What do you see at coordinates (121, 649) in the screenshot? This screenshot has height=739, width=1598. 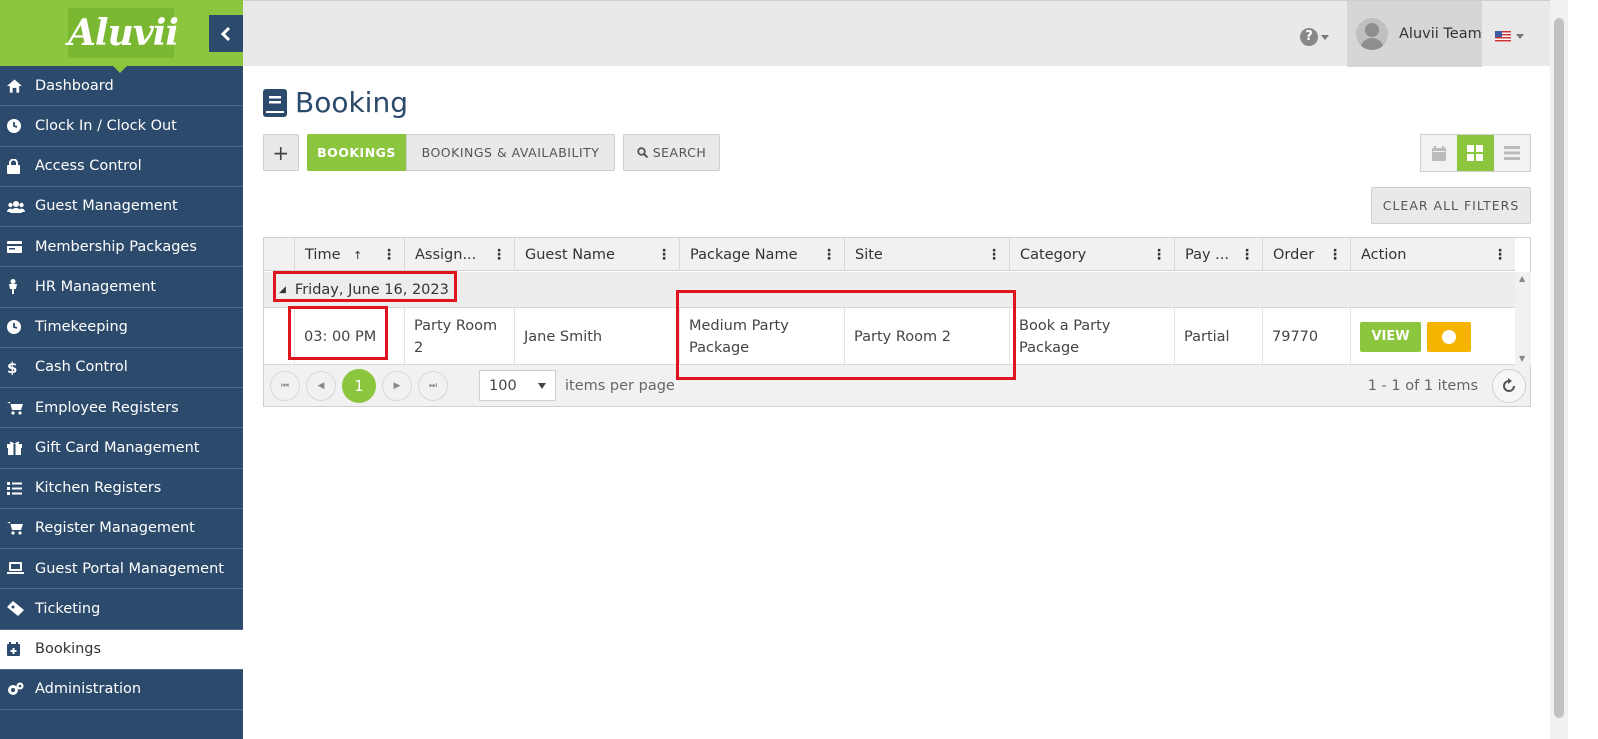 I see `sidebar-item-bookings: Bookings` at bounding box center [121, 649].